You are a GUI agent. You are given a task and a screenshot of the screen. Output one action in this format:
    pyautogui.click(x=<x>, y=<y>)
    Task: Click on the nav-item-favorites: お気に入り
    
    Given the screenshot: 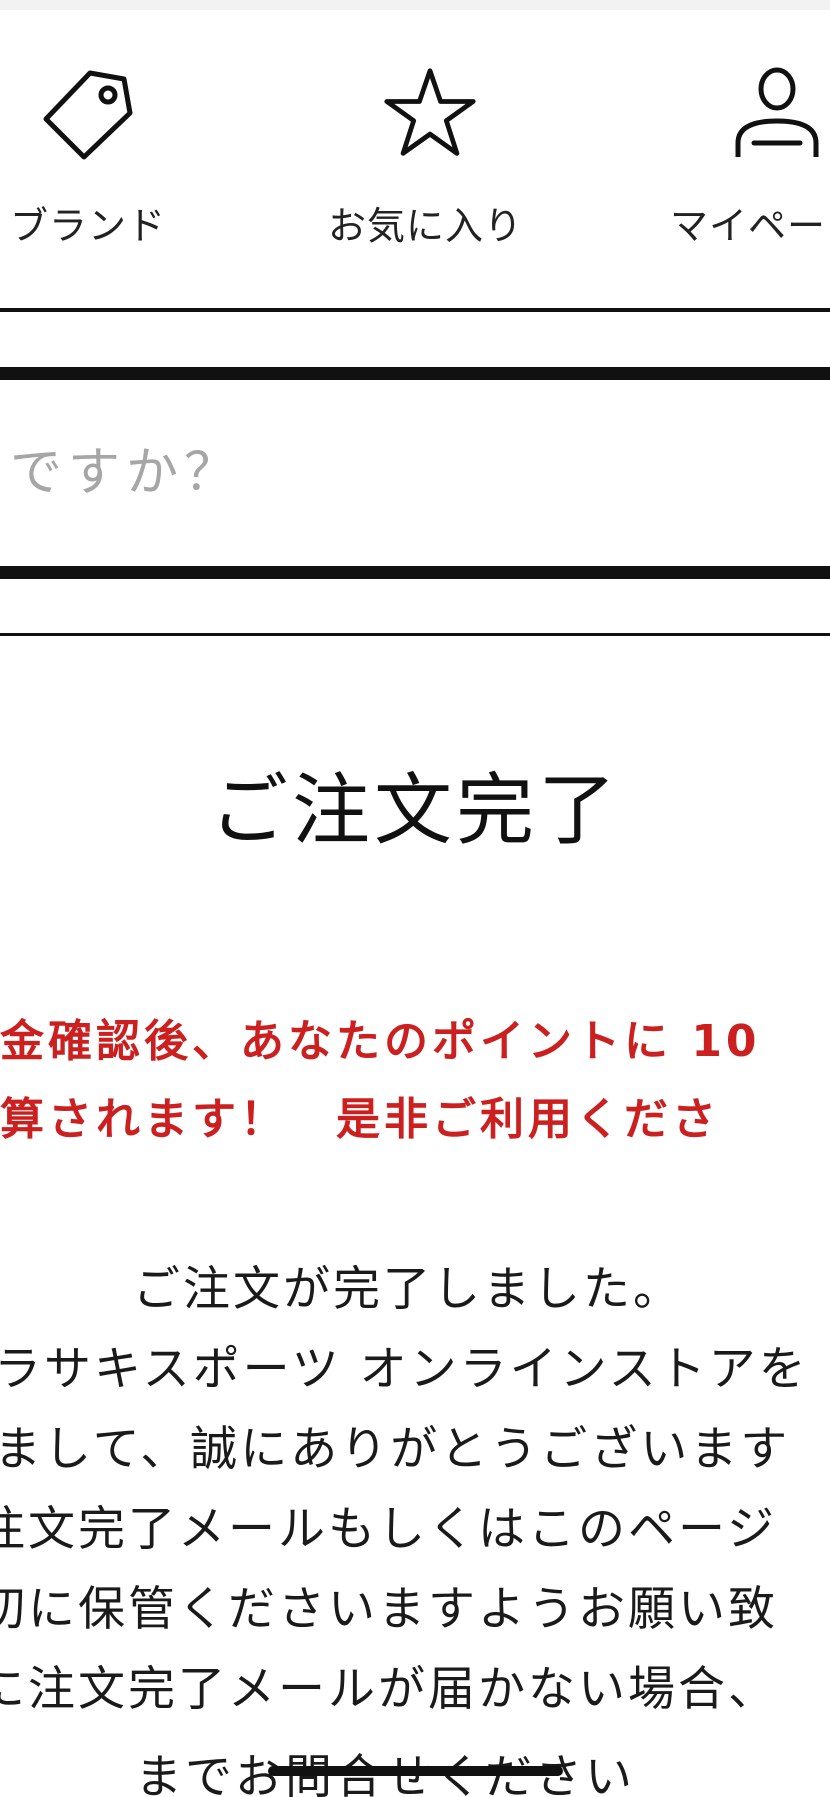 What is the action you would take?
    pyautogui.click(x=430, y=155)
    